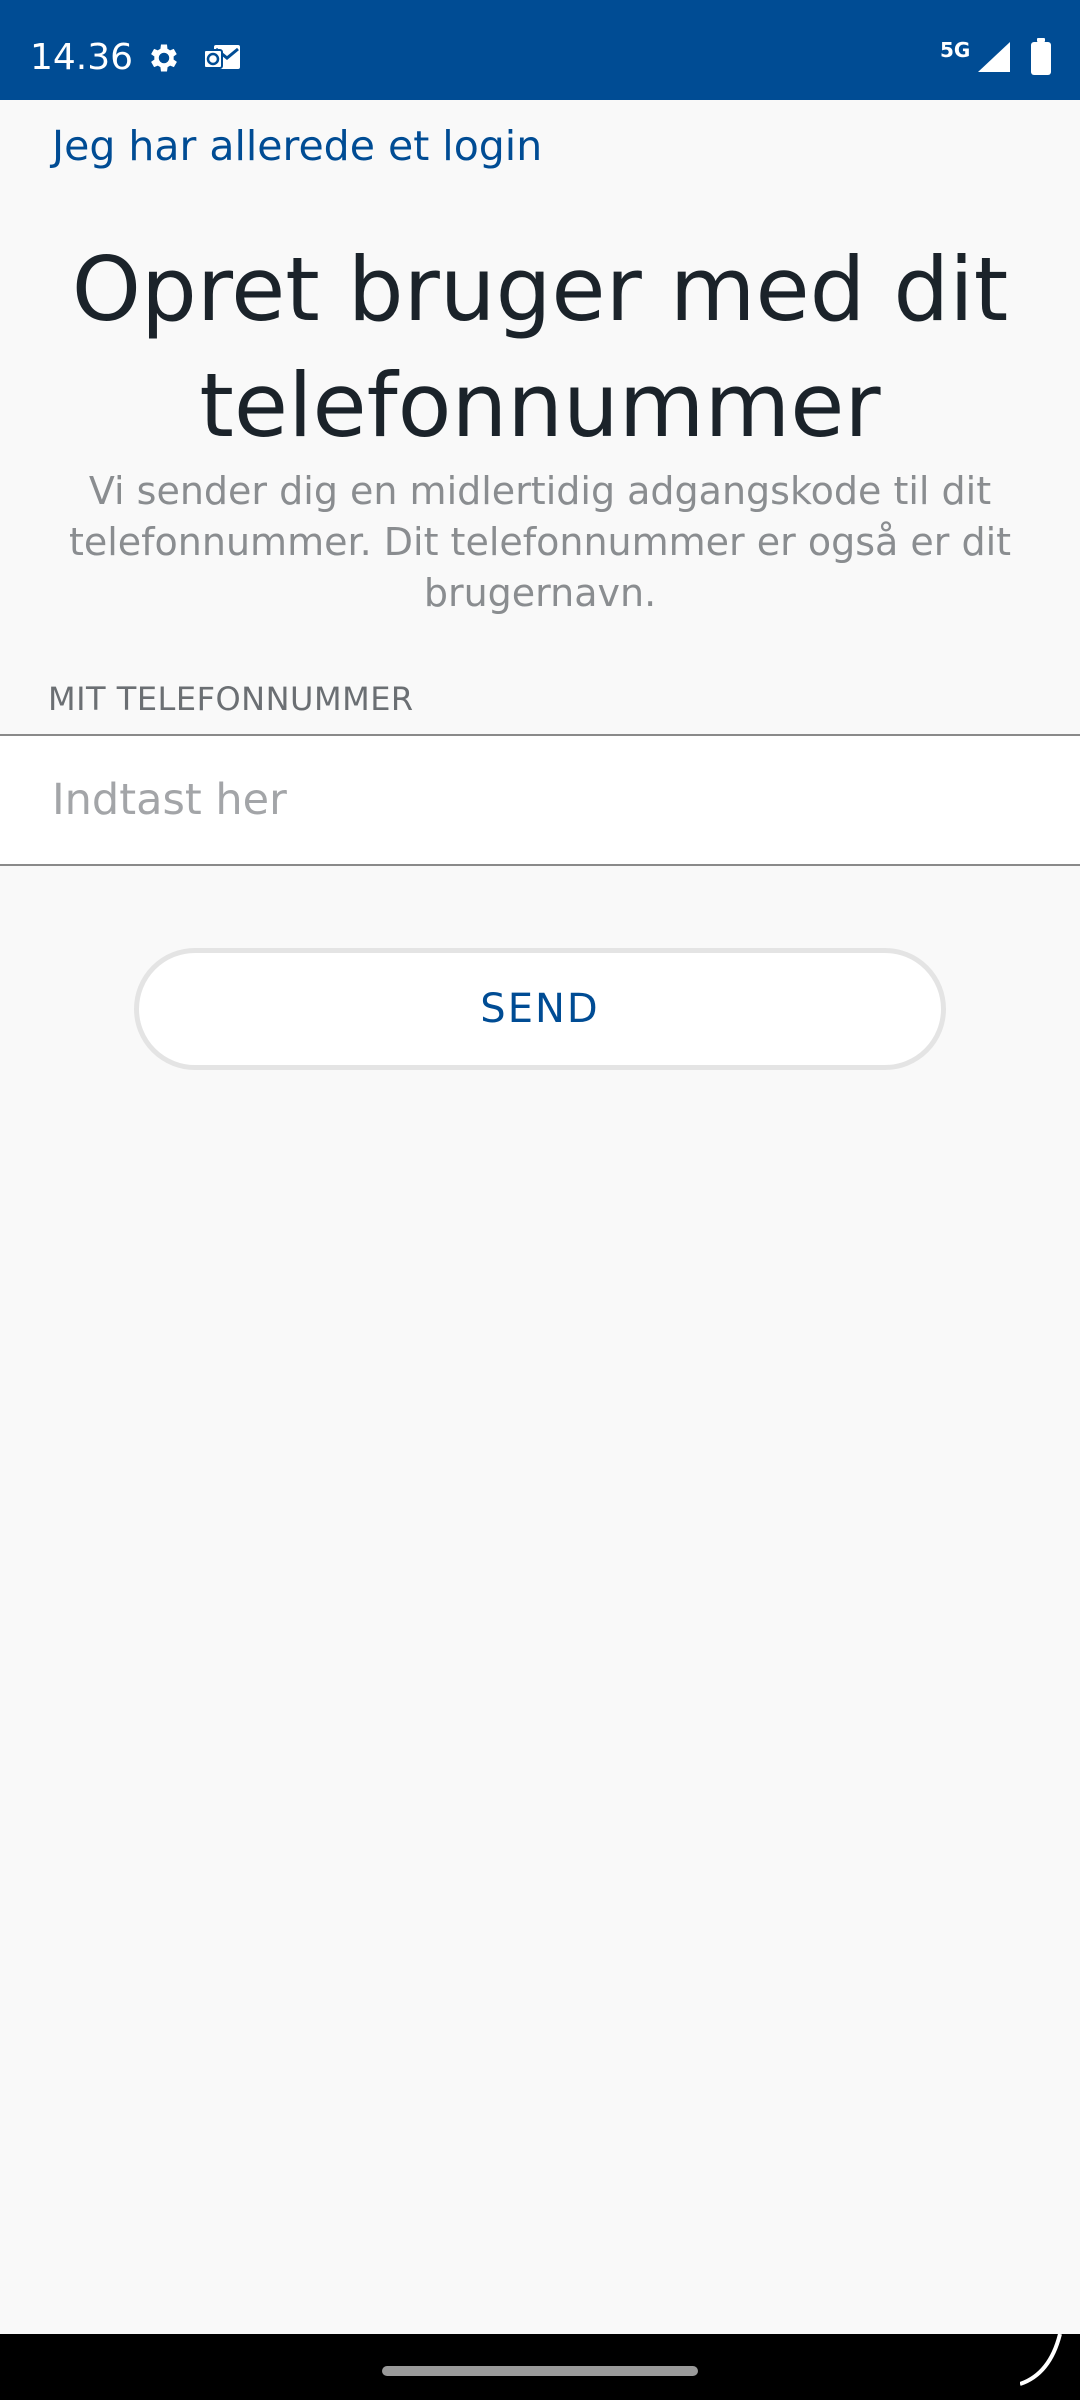  I want to click on phone-input, so click(542, 800).